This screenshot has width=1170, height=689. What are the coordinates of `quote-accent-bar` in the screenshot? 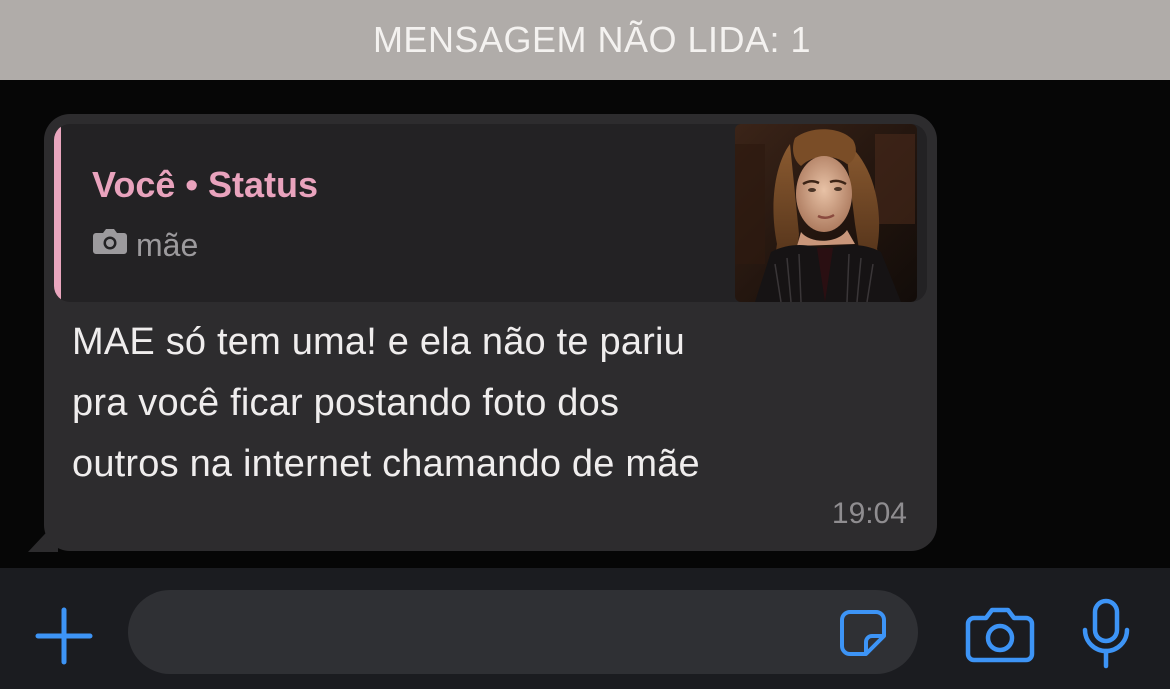 It's located at (57, 213).